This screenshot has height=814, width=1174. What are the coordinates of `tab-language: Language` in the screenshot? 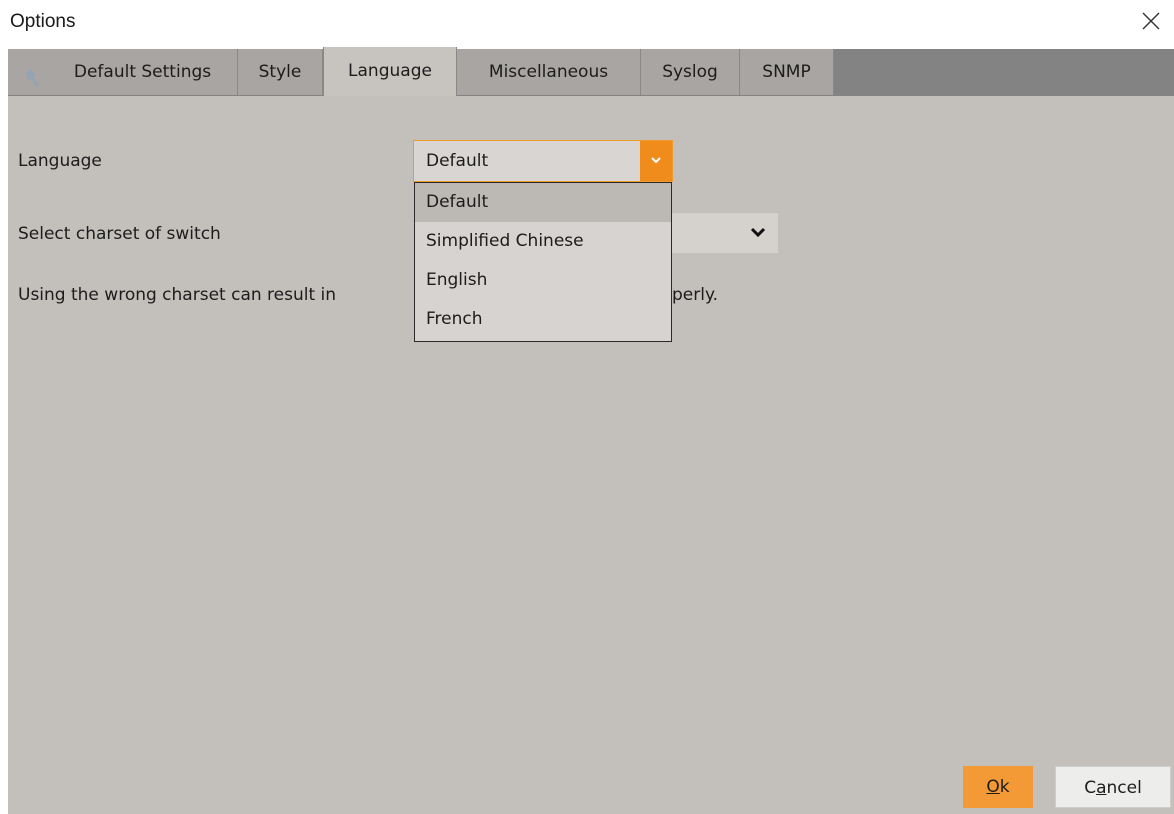 It's located at (390, 72).